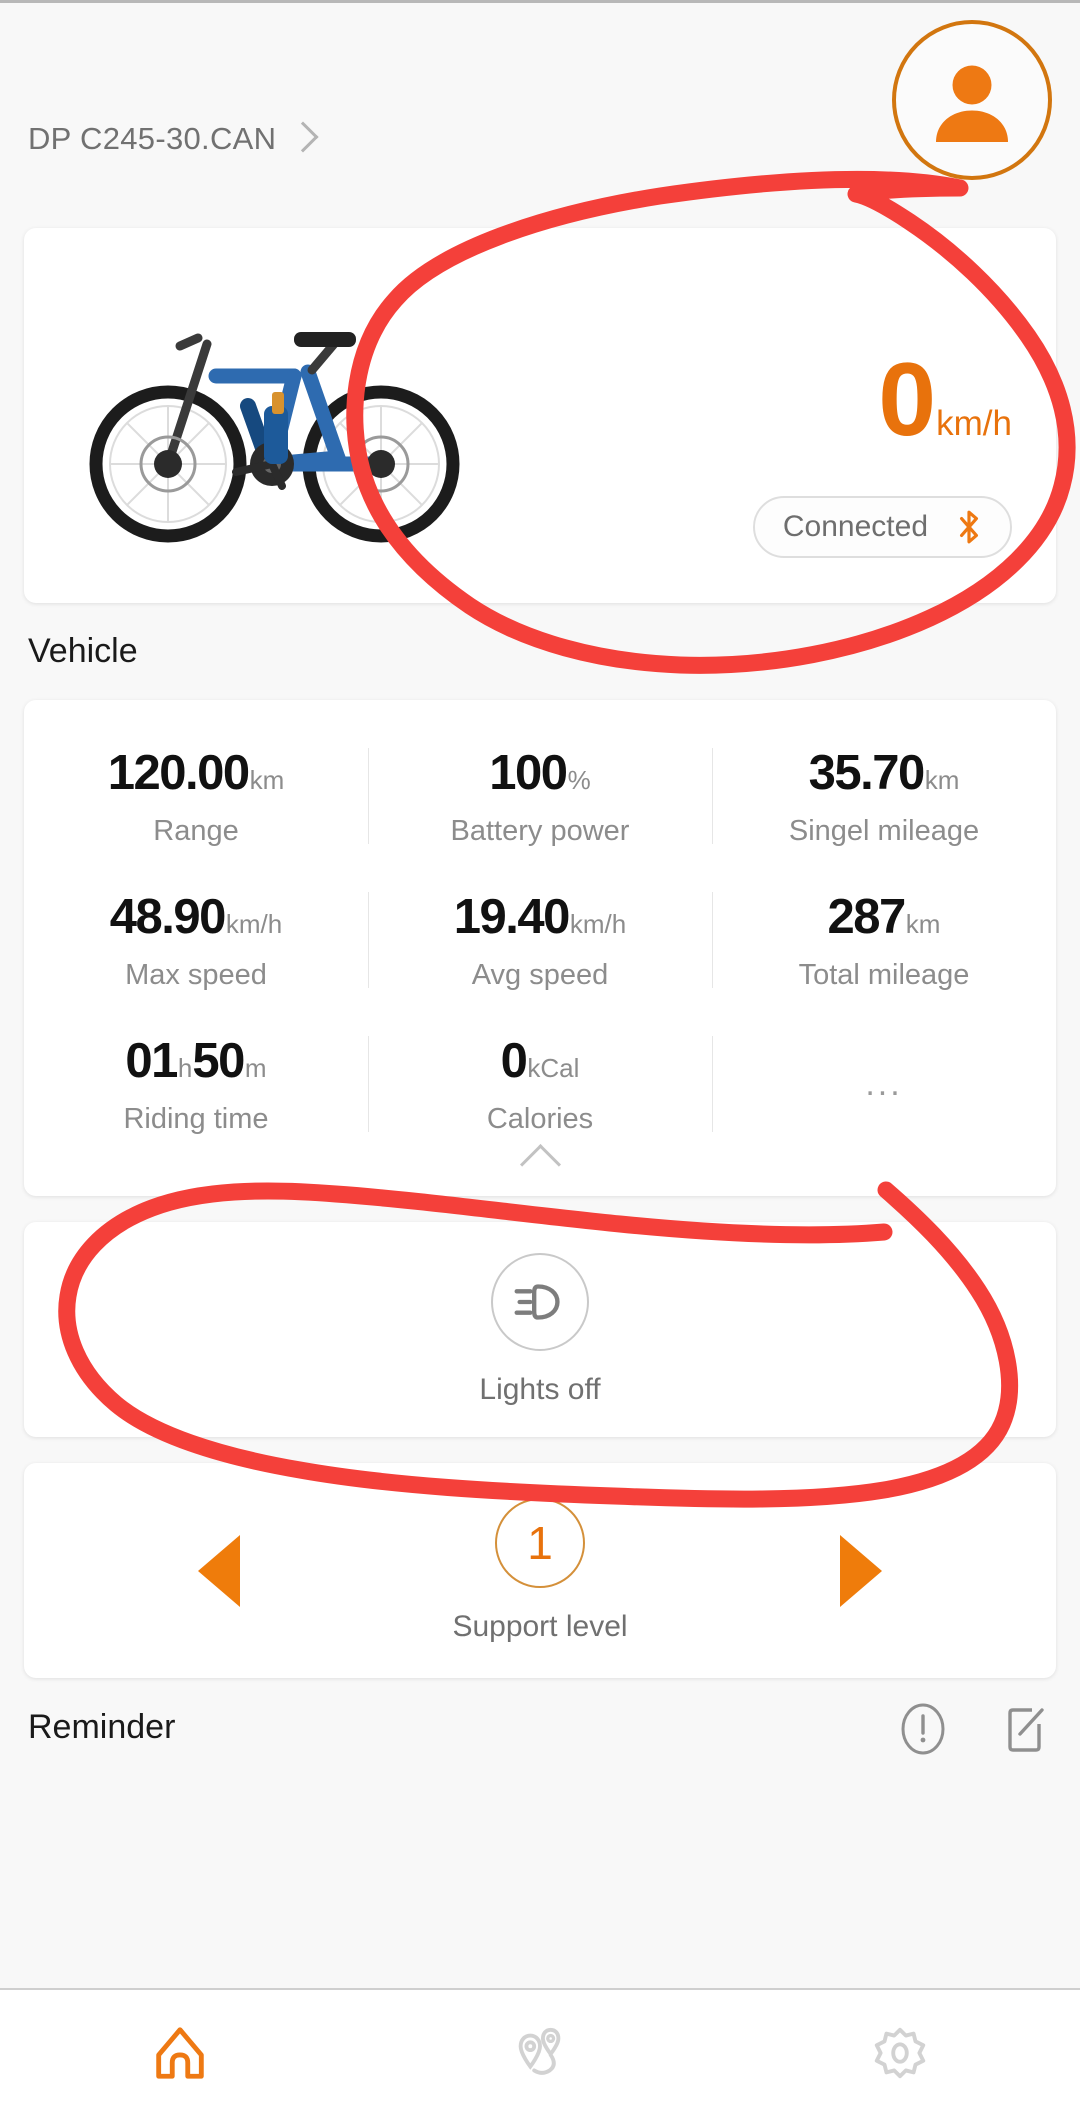 The width and height of the screenshot is (1080, 2116). What do you see at coordinates (540, 974) in the screenshot?
I see `stat-label: Avg speed` at bounding box center [540, 974].